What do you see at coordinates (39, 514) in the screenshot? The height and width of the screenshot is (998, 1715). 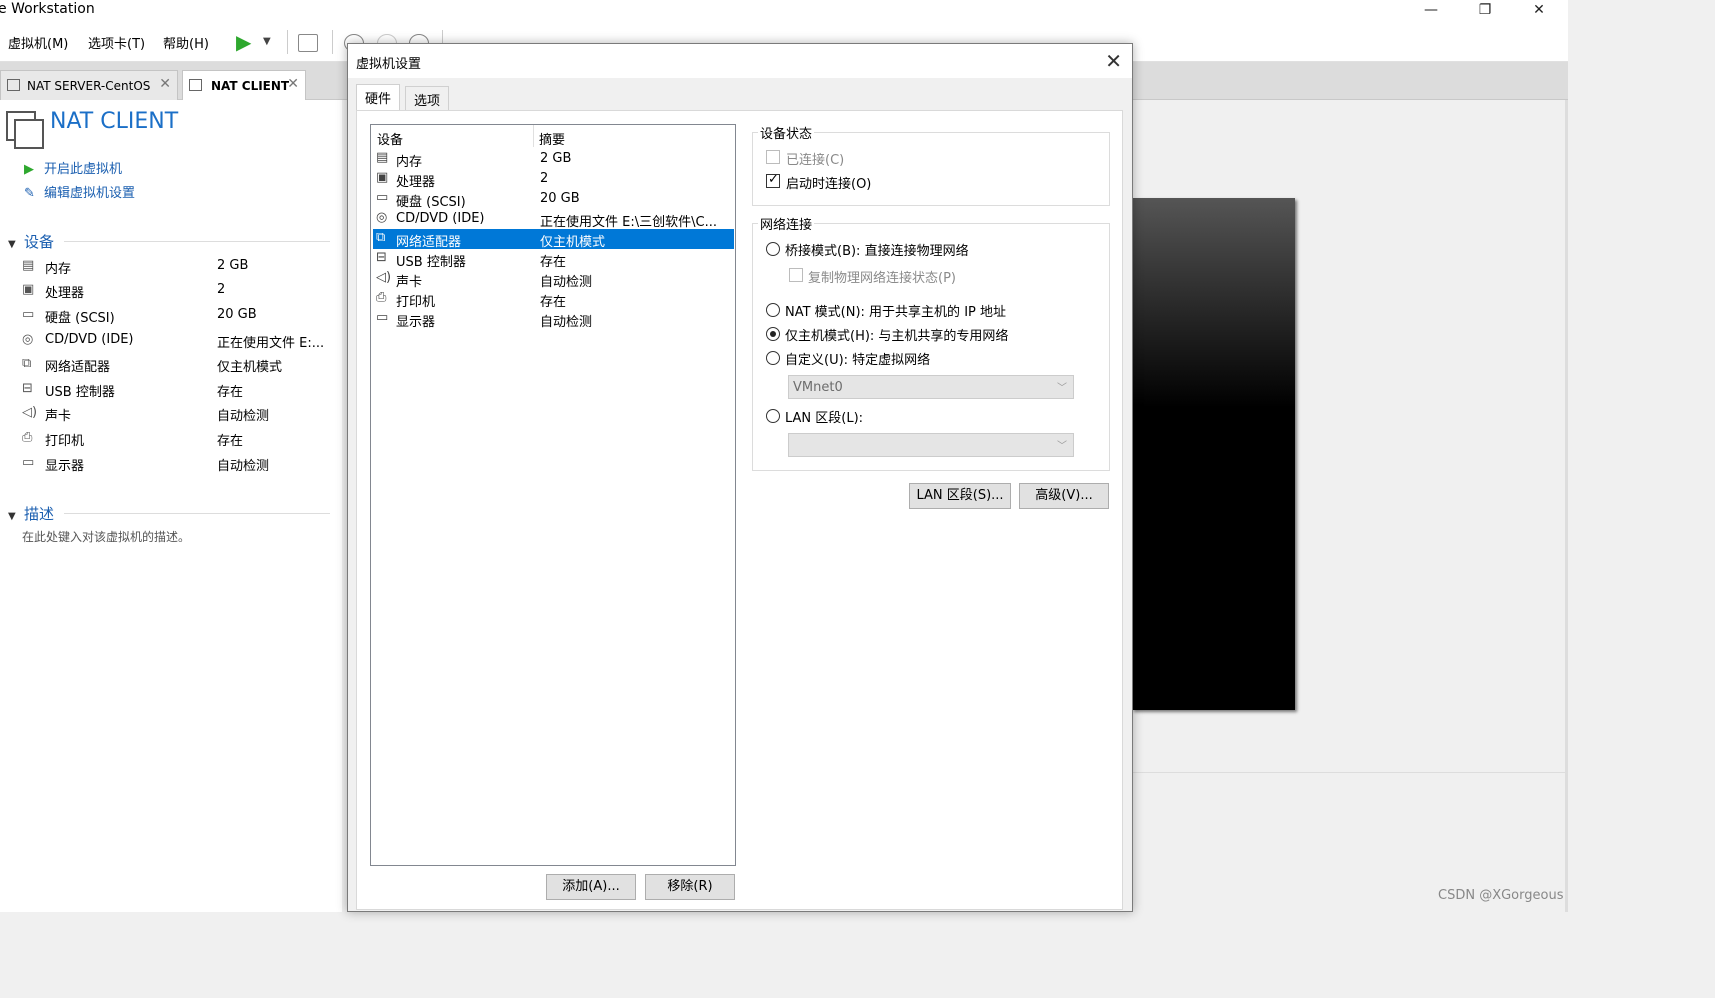 I see `description-section-title: 描述` at bounding box center [39, 514].